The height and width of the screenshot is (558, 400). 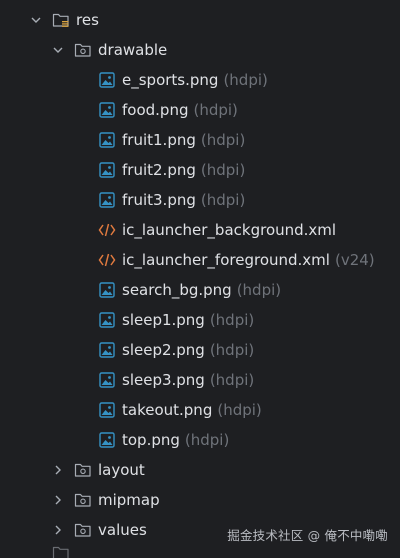 I want to click on tree-file-e-sports: e_sports.png (hdpi), so click(x=200, y=80).